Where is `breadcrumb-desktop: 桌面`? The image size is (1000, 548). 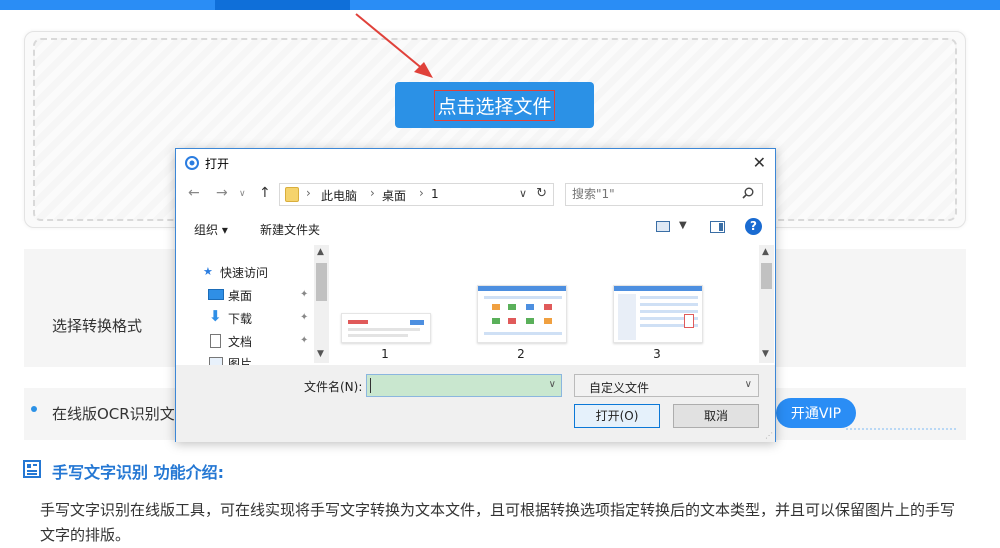
breadcrumb-desktop: 桌面 is located at coordinates (394, 195).